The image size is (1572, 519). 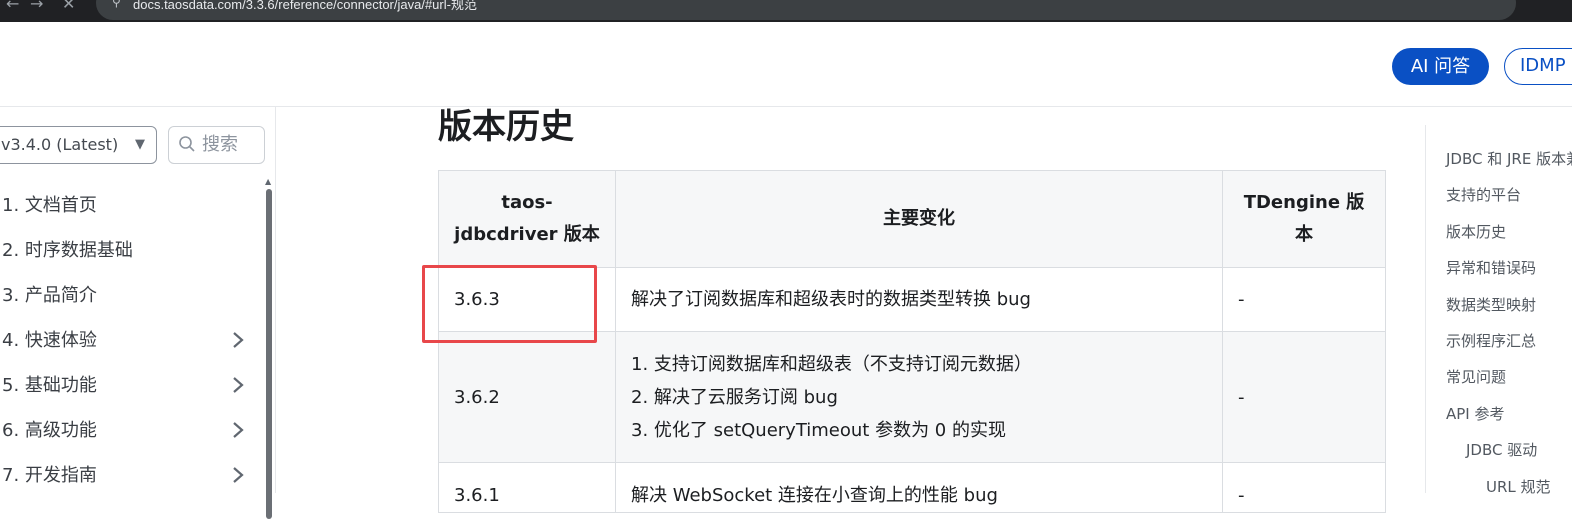 I want to click on column-header: taos-jdbcdriver 版本, so click(x=527, y=219).